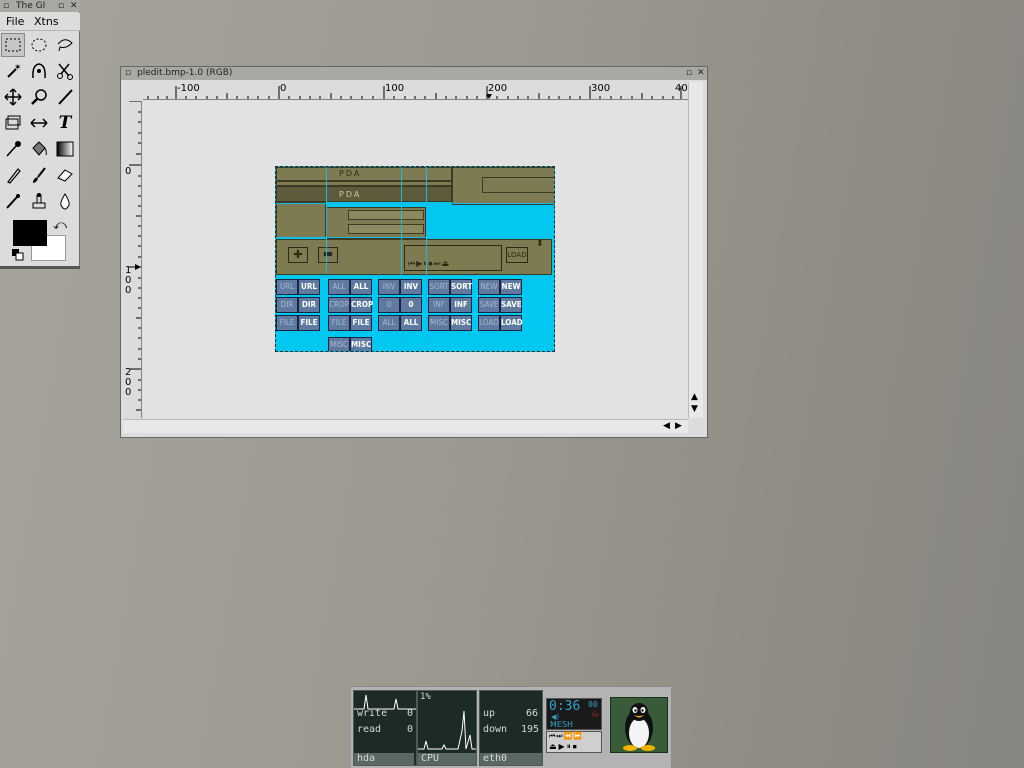  I want to click on scissors-icon, so click(65, 71).